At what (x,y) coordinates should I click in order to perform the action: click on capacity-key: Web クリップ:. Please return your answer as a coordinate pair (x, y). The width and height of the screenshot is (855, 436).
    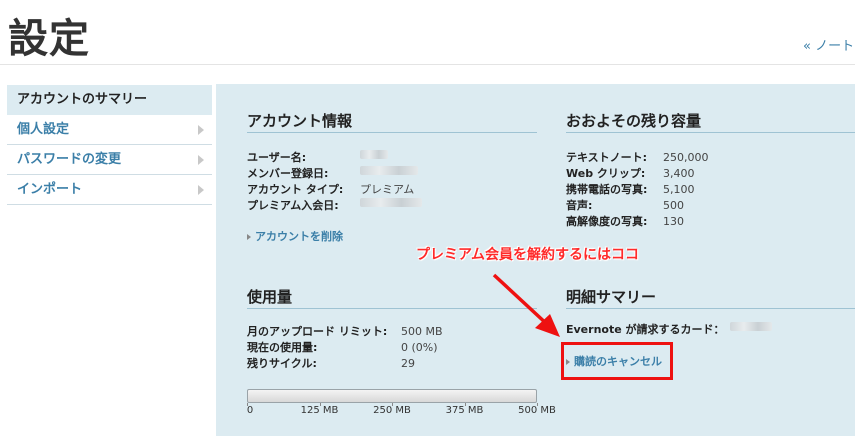
    Looking at the image, I should click on (606, 173).